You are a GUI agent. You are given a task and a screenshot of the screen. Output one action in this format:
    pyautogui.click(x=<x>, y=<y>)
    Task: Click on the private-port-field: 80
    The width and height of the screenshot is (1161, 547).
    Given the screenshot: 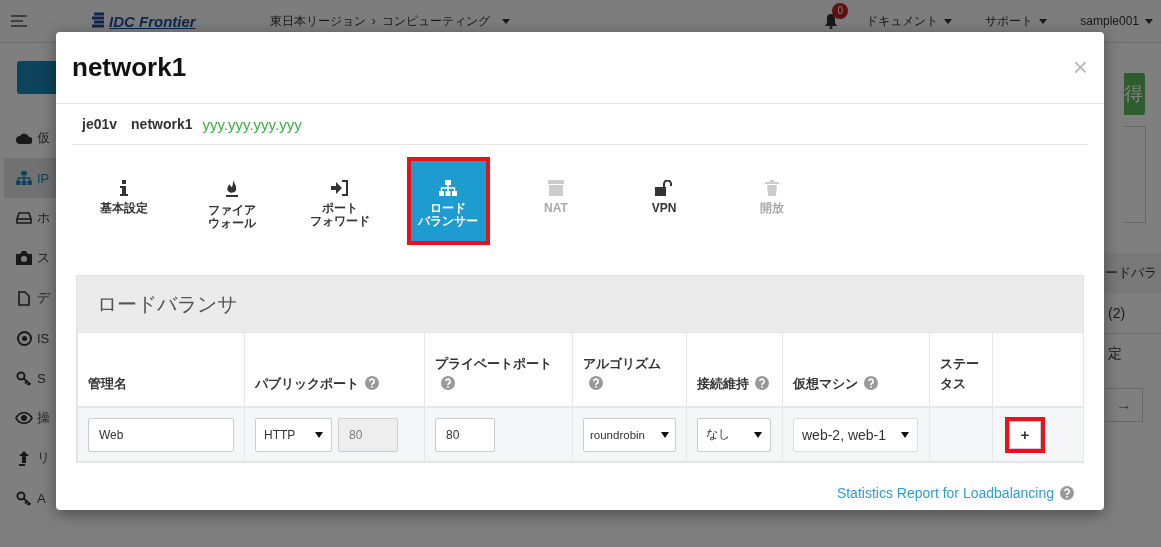 What is the action you would take?
    pyautogui.click(x=465, y=434)
    